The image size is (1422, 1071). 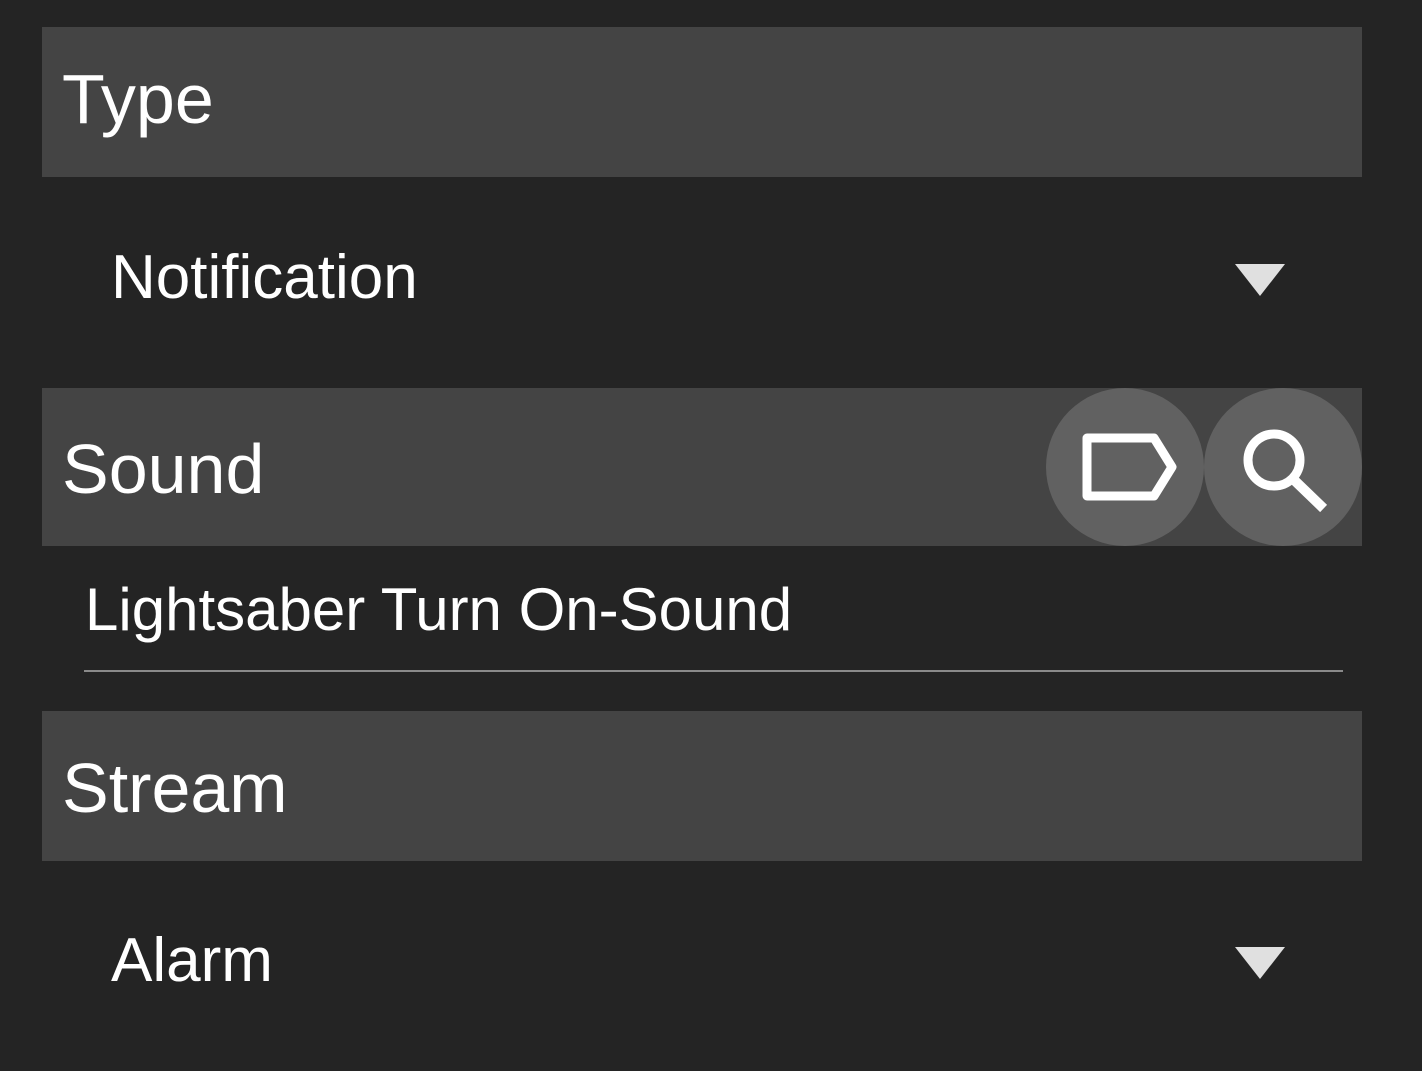 What do you see at coordinates (439, 609) in the screenshot?
I see `sound-name-value: Lightsaber Turn On-Sound` at bounding box center [439, 609].